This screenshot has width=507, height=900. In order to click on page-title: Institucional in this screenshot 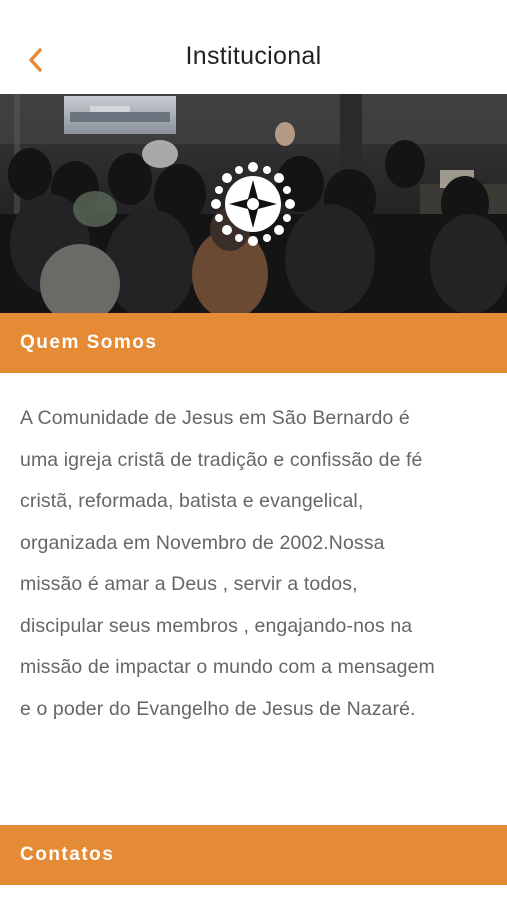, I will do `click(253, 56)`.